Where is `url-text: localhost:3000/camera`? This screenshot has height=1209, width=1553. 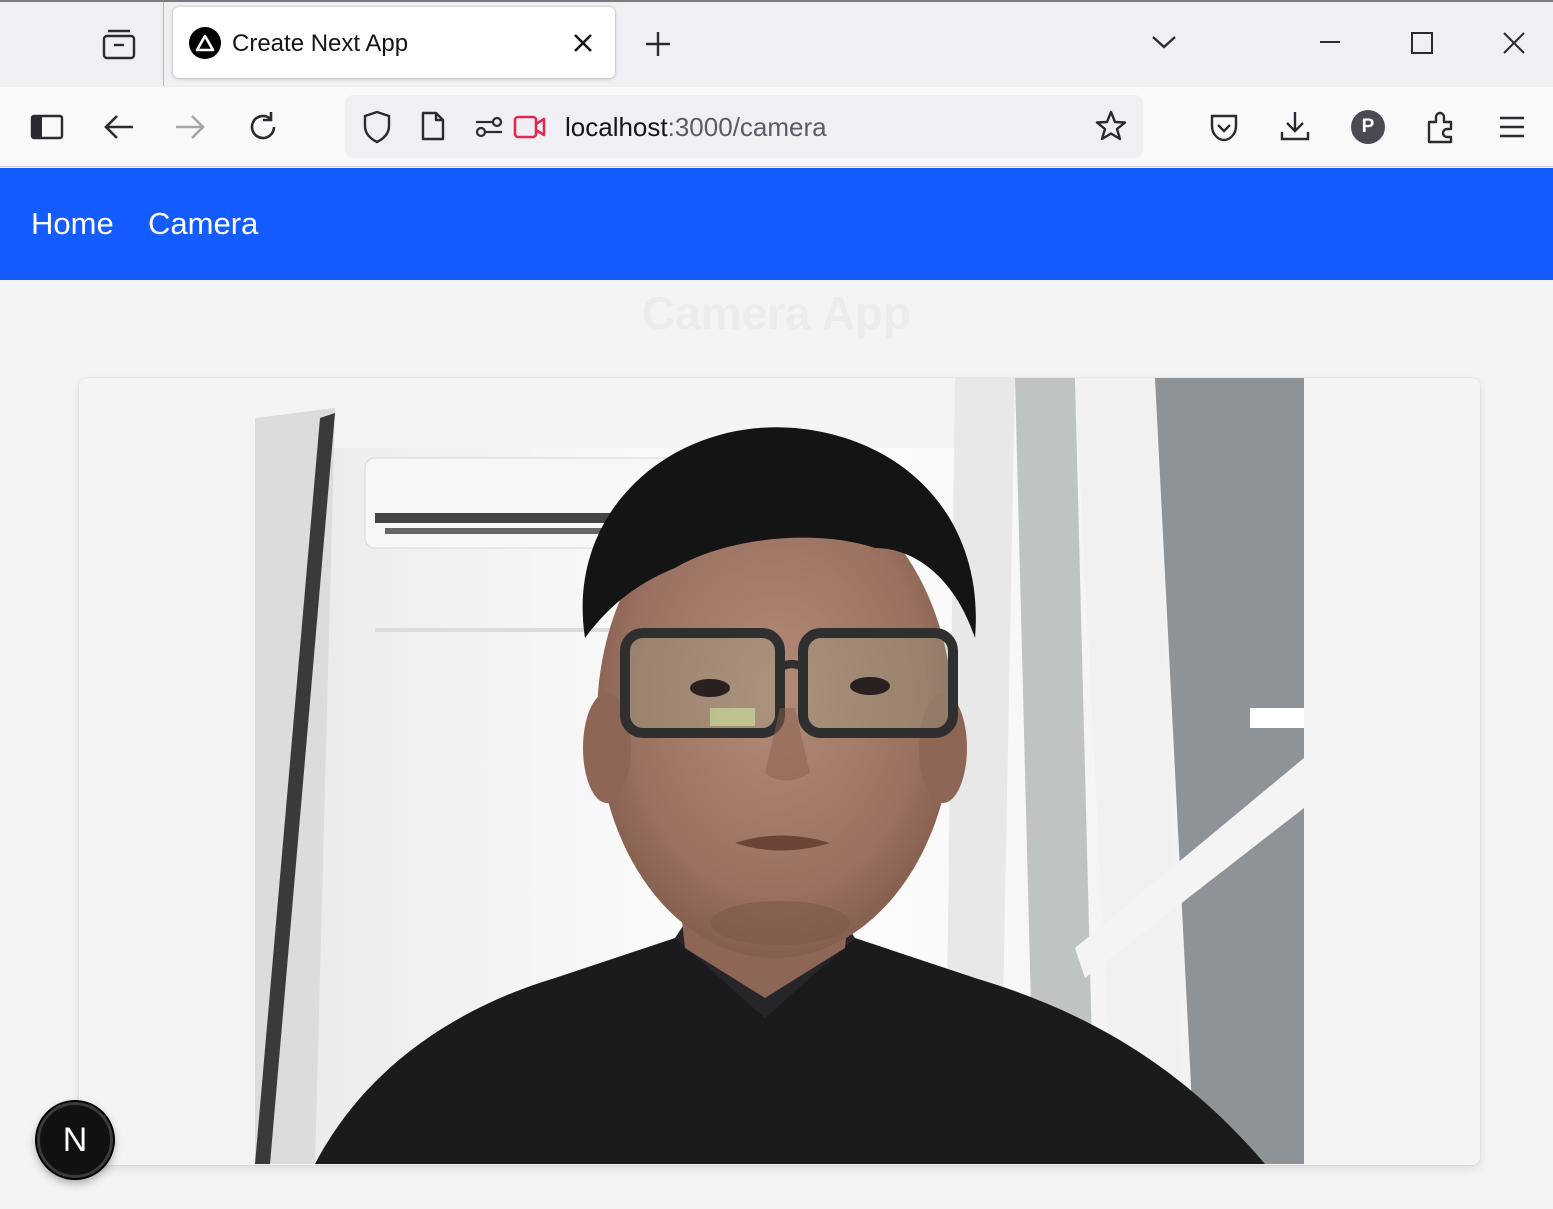 url-text: localhost:3000/camera is located at coordinates (696, 127).